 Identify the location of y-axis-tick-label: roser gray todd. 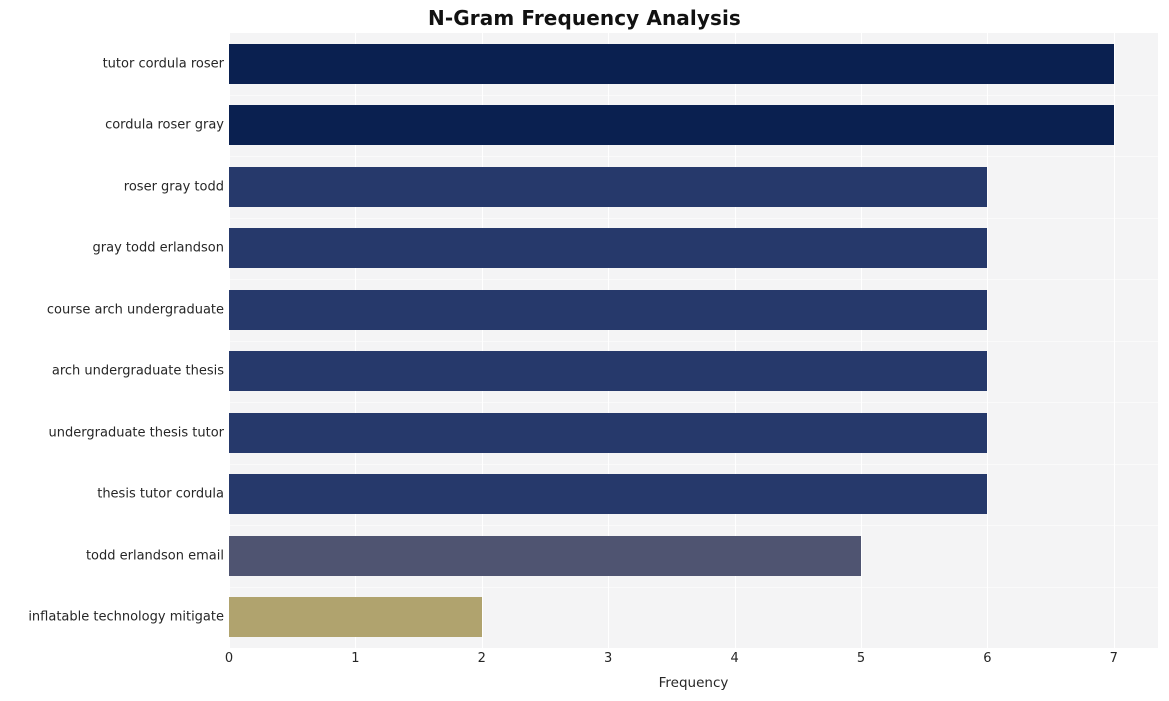
(173, 187).